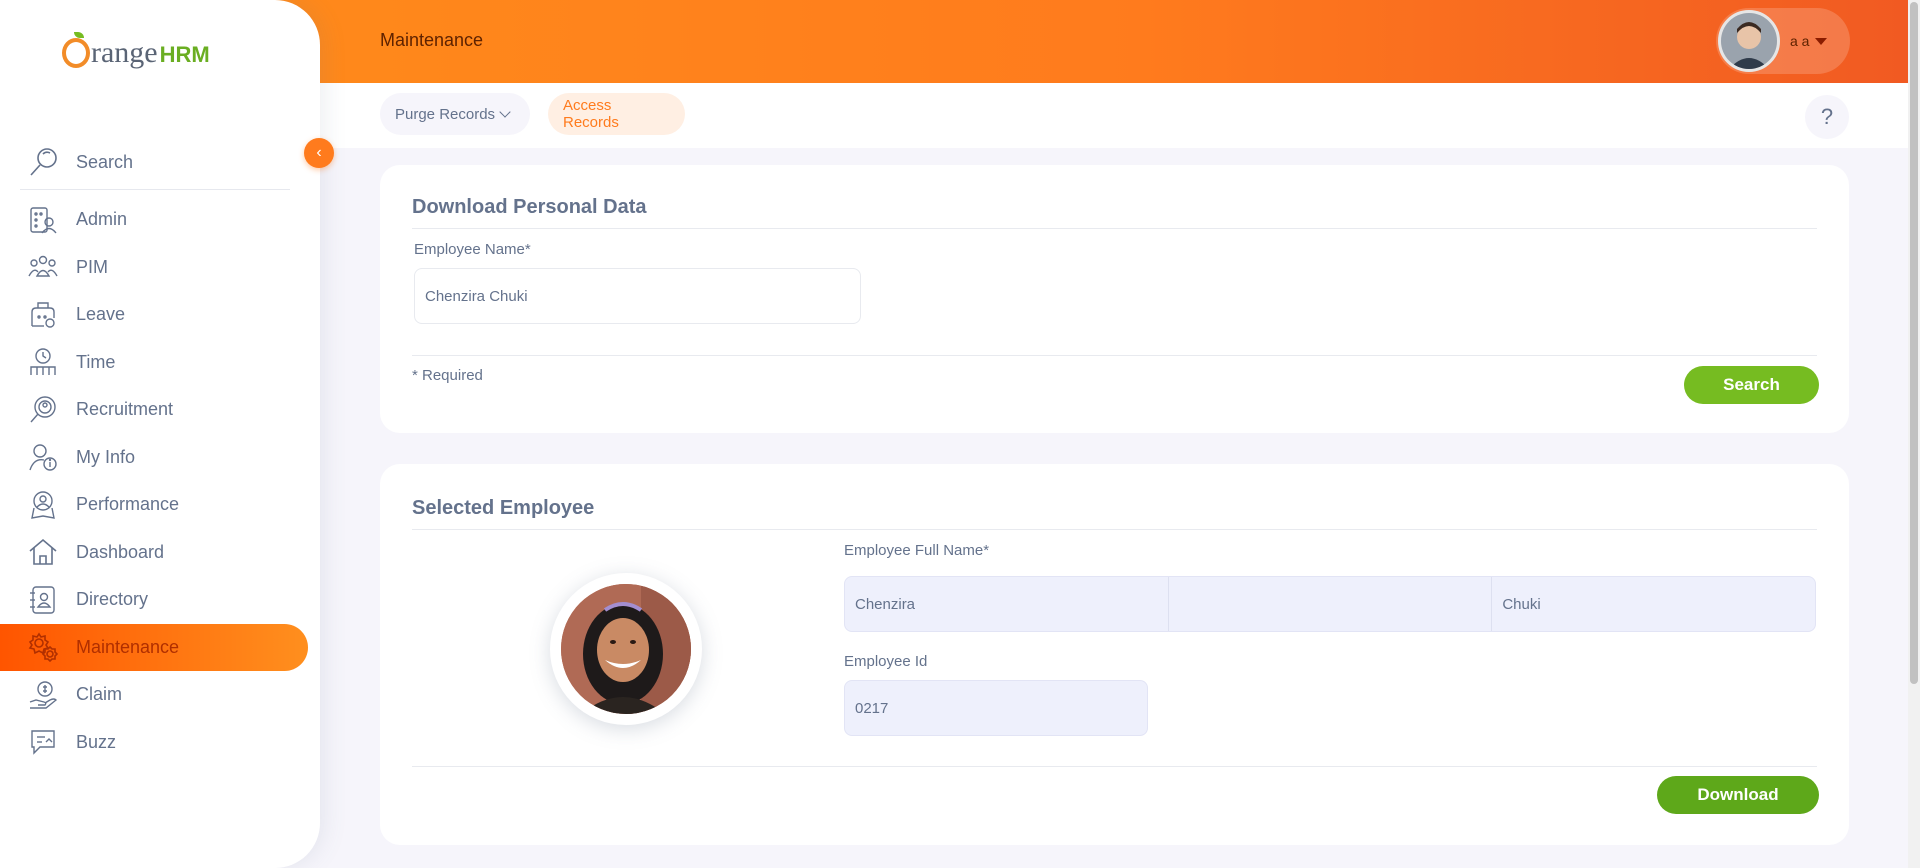 The height and width of the screenshot is (868, 1920). What do you see at coordinates (154, 220) in the screenshot?
I see `sidebar-item-admin: Admin` at bounding box center [154, 220].